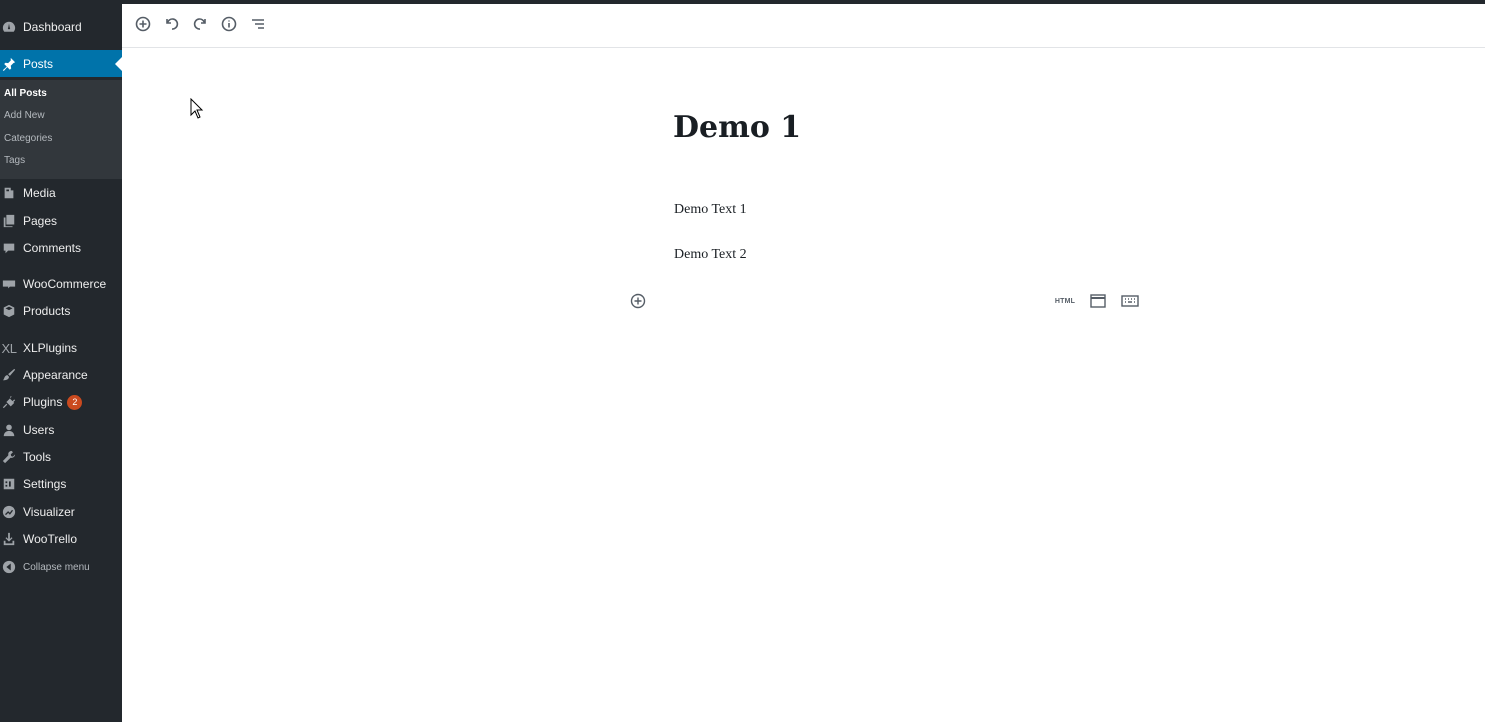 The image size is (1485, 722). Describe the element at coordinates (9, 512) in the screenshot. I see `chart-icon` at that location.